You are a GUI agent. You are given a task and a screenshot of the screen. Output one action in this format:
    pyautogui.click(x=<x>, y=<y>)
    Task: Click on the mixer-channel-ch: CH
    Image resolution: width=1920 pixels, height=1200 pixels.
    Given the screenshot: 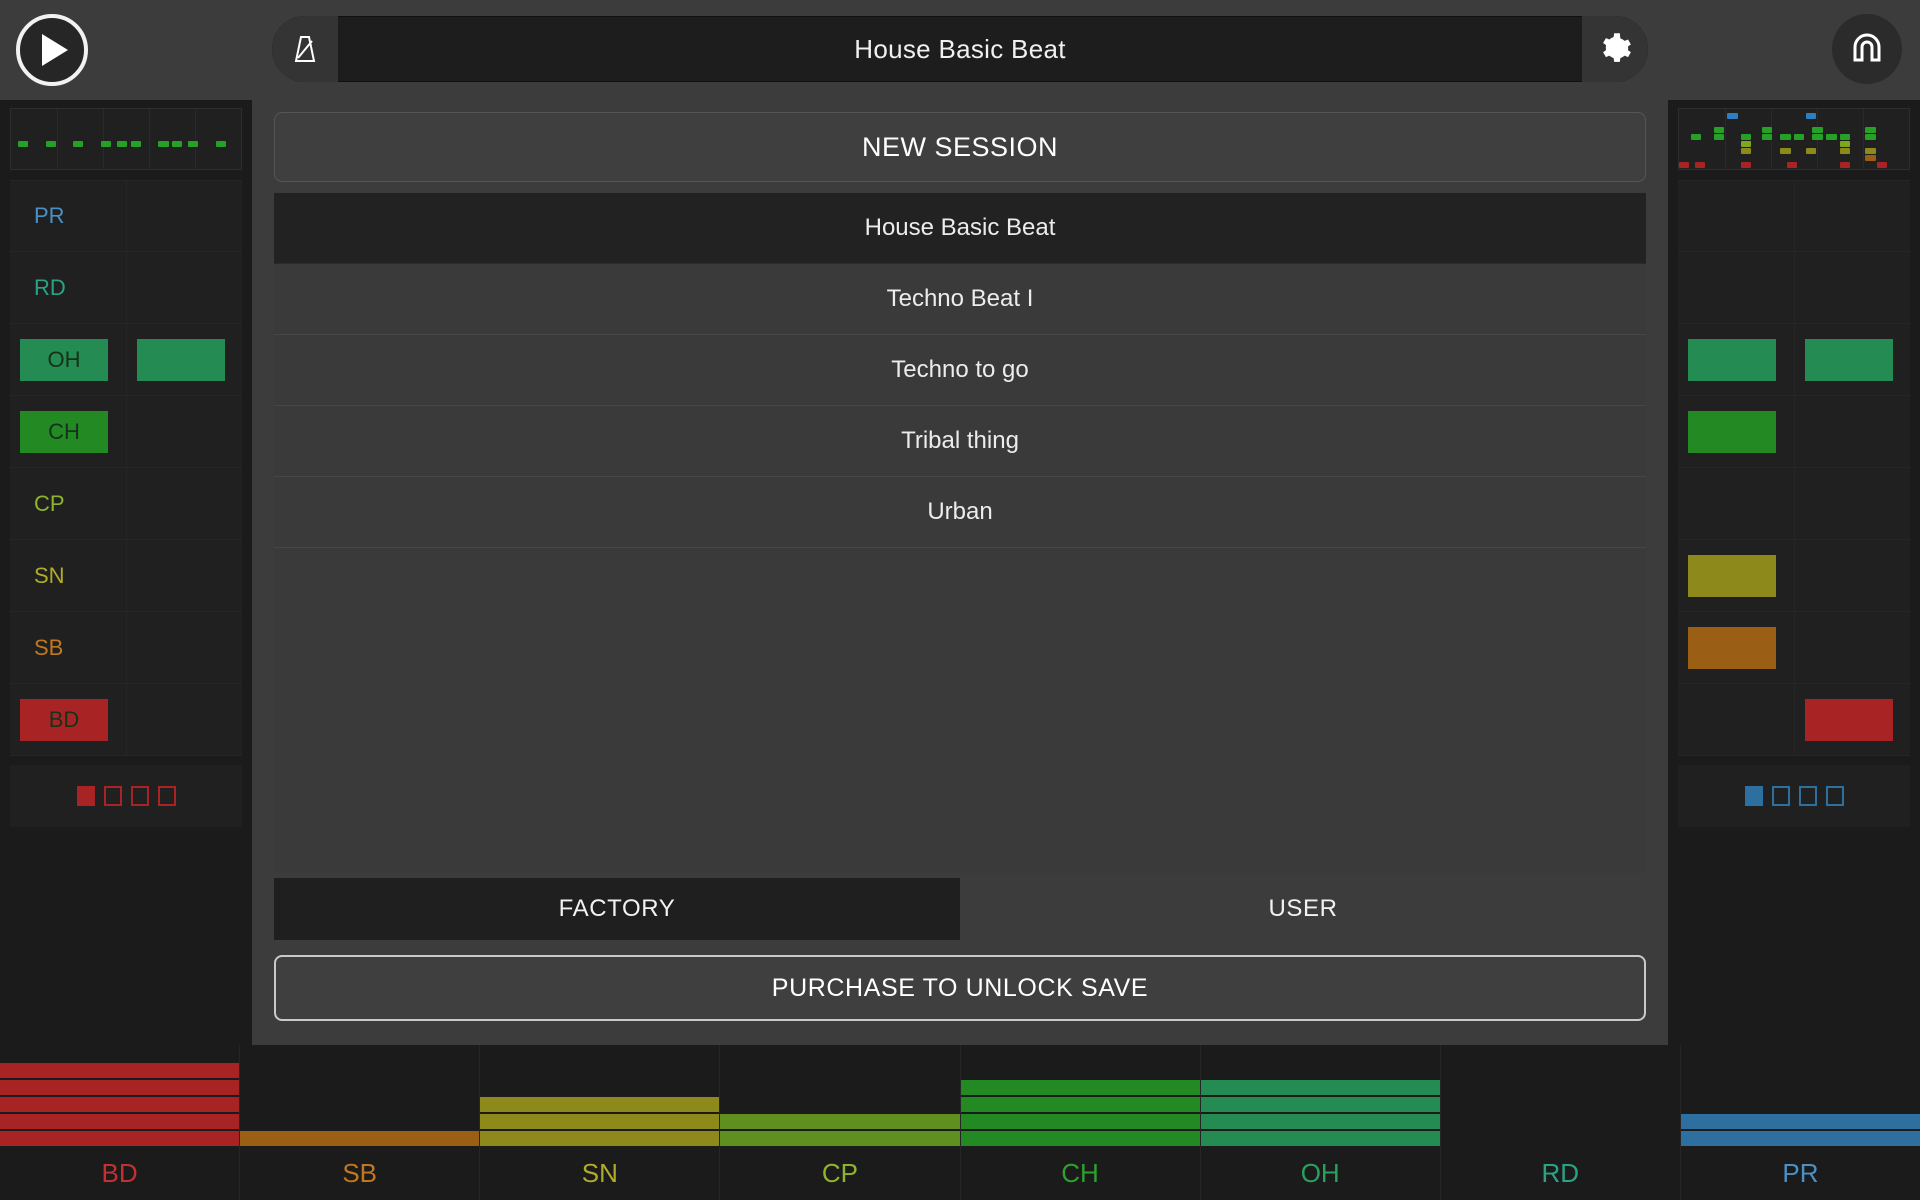 What is the action you would take?
    pyautogui.click(x=1080, y=1122)
    